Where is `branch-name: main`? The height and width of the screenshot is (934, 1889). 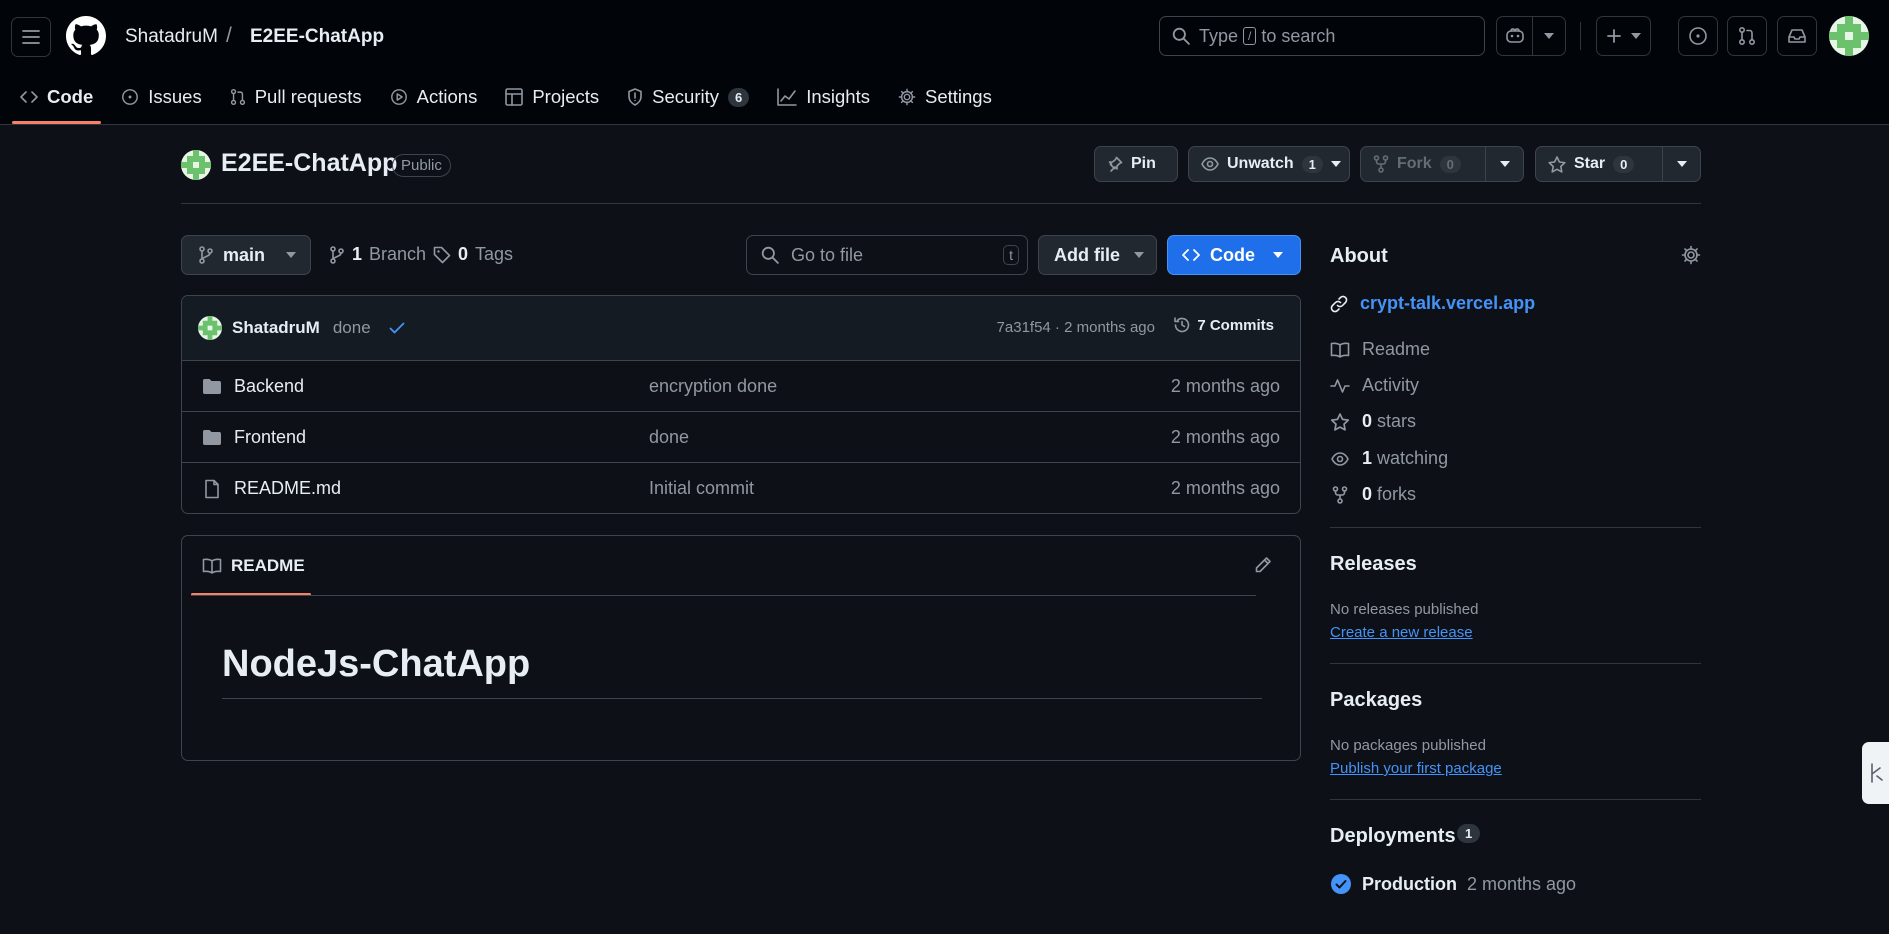
branch-name: main is located at coordinates (244, 254).